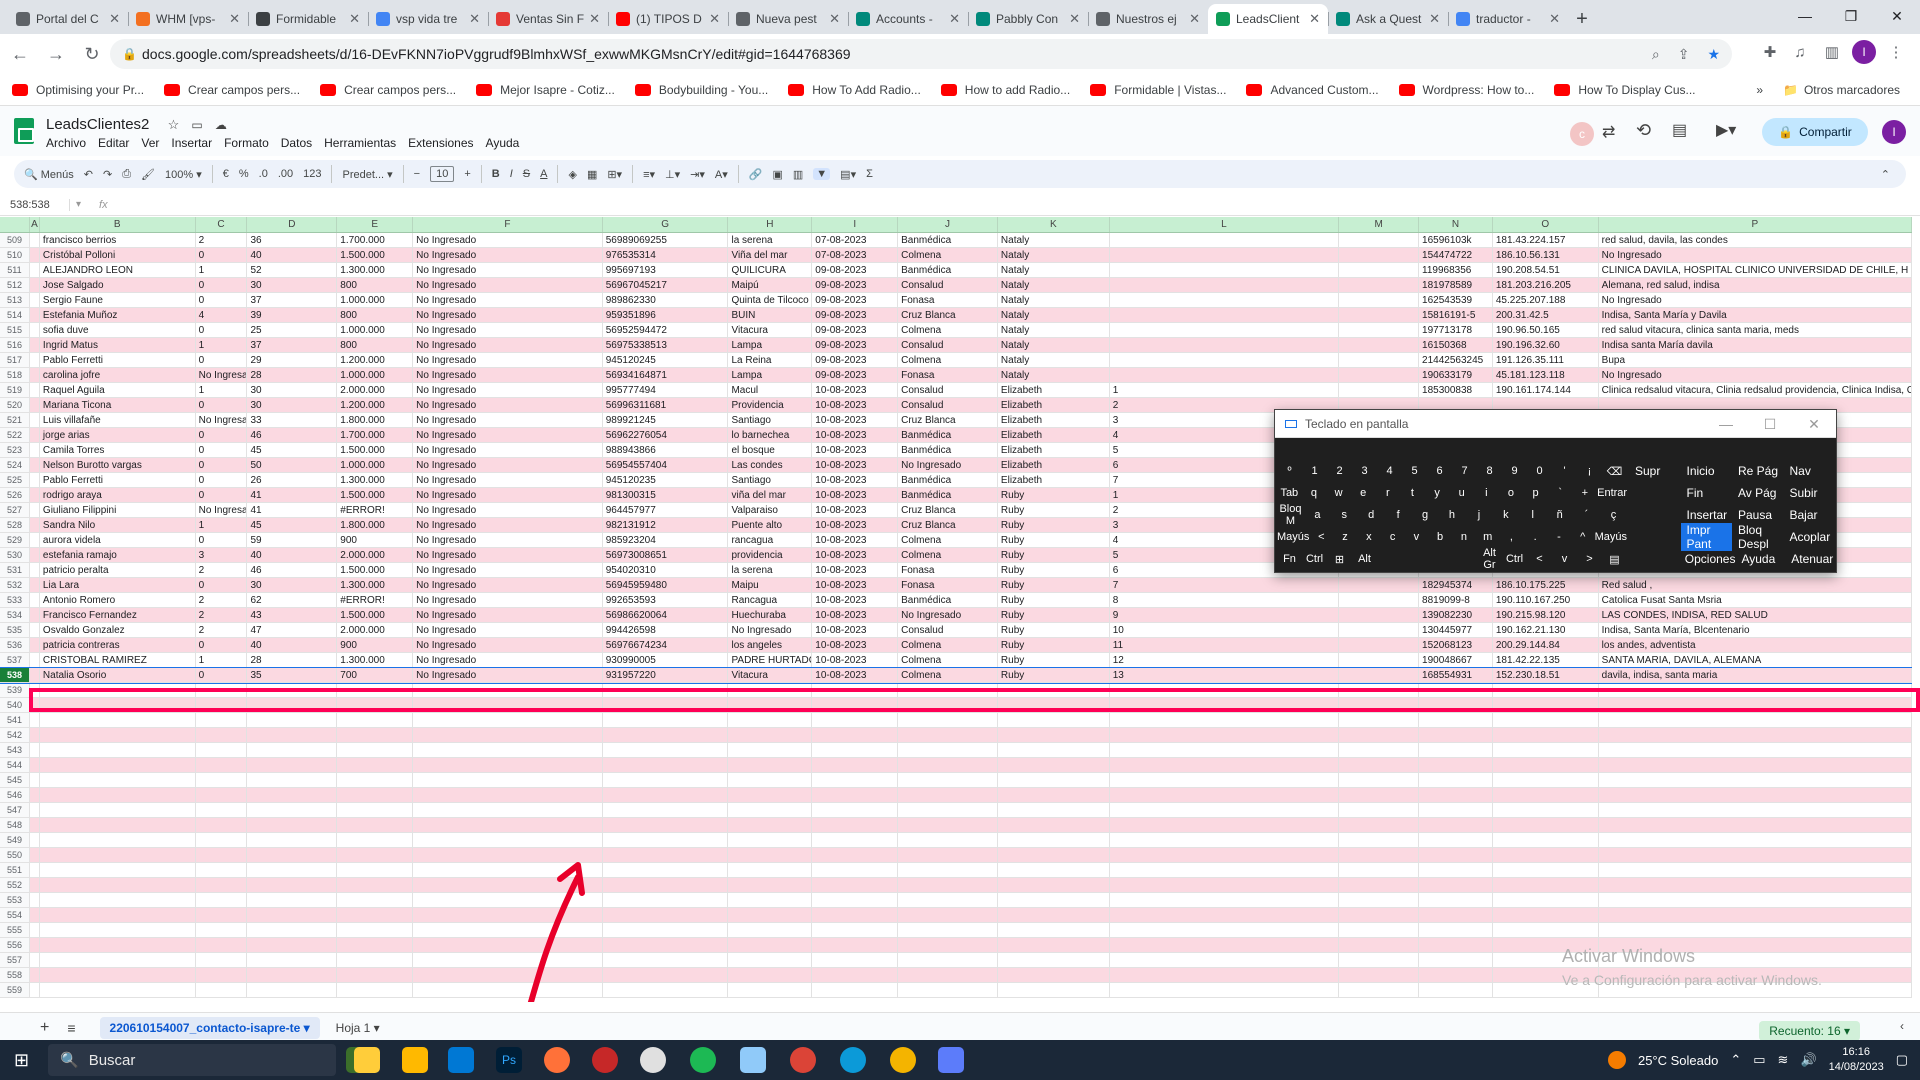 The height and width of the screenshot is (1080, 1920). Describe the element at coordinates (1655, 471) in the screenshot. I see `osk-nav-key: Supr` at that location.